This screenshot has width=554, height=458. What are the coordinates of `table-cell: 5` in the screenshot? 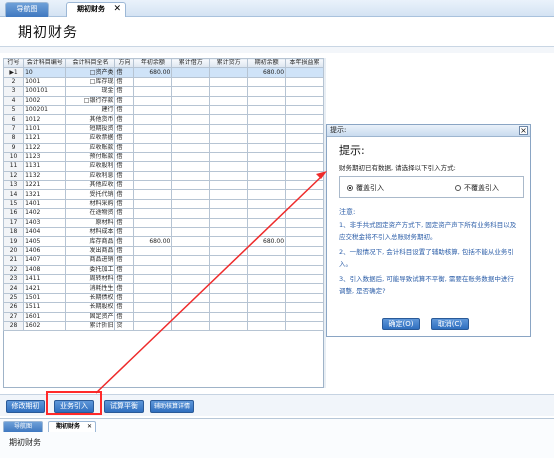 It's located at (13, 110).